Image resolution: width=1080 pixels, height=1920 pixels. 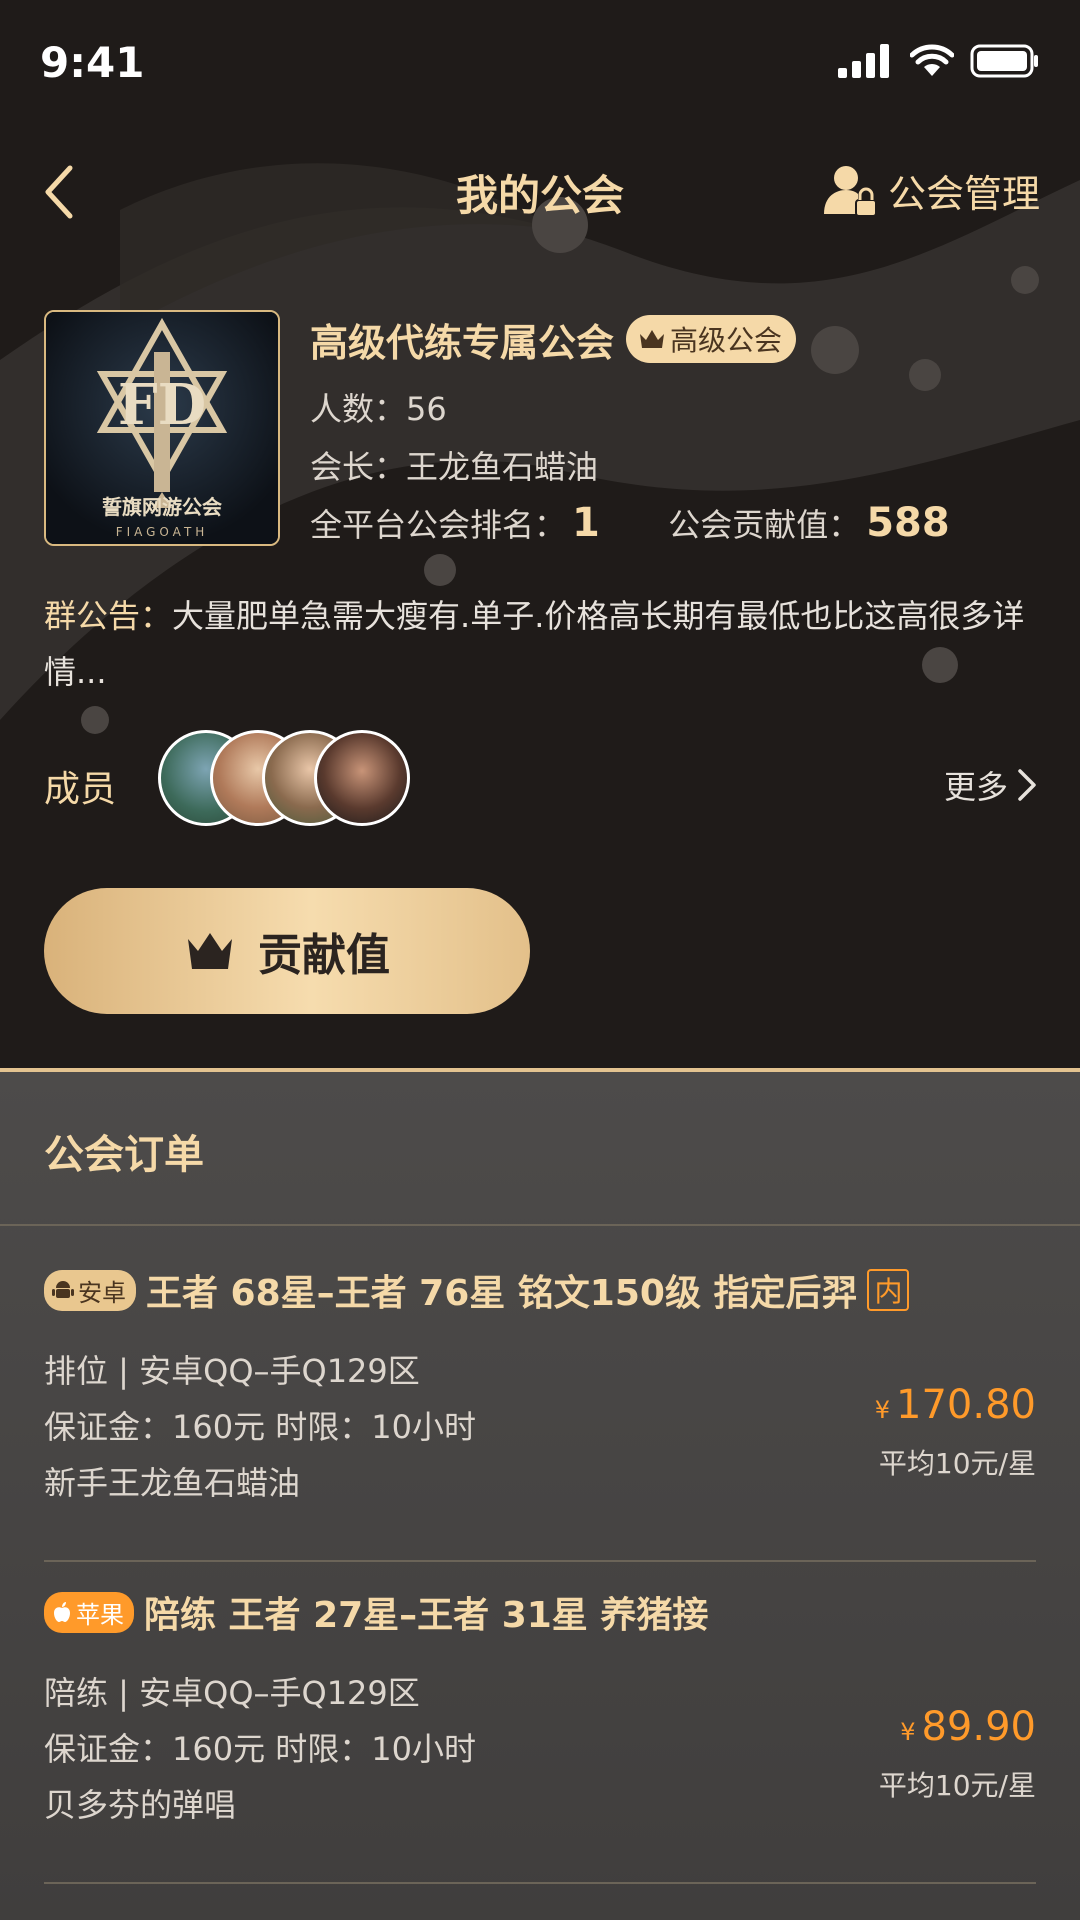 What do you see at coordinates (102, 1292) in the screenshot?
I see `platform-label: 安卓` at bounding box center [102, 1292].